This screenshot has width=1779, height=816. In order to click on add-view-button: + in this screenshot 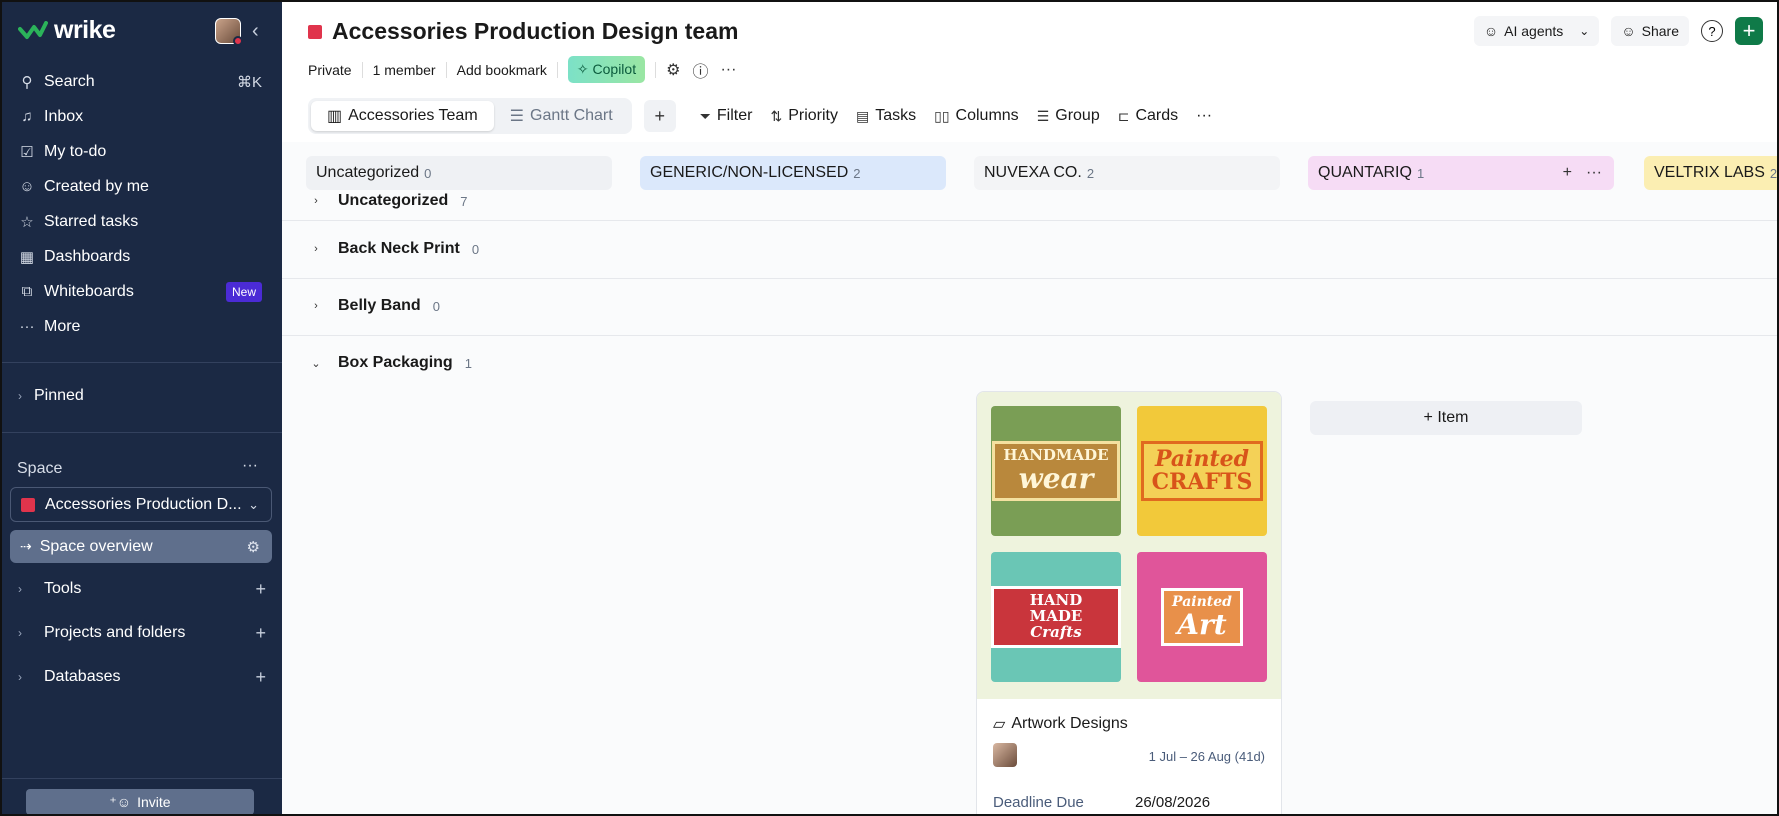, I will do `click(659, 116)`.